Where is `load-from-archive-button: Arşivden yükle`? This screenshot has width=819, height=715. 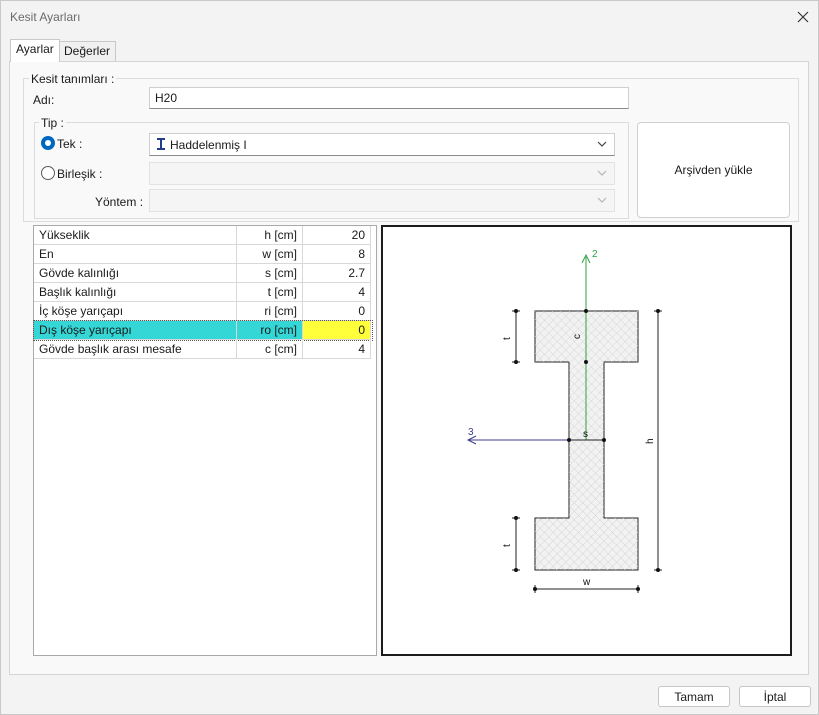 load-from-archive-button: Arşivden yükle is located at coordinates (713, 170).